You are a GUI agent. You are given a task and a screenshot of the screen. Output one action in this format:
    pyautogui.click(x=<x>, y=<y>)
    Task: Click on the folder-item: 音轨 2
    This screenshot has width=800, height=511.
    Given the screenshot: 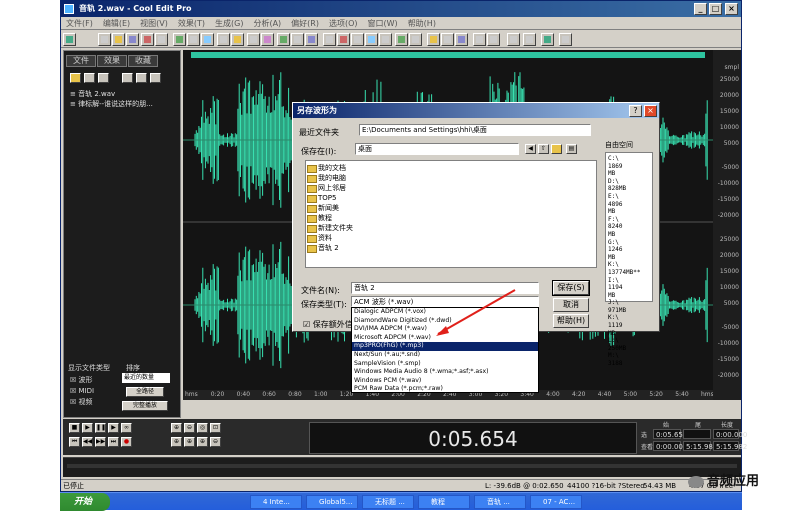 What is the action you would take?
    pyautogui.click(x=451, y=248)
    